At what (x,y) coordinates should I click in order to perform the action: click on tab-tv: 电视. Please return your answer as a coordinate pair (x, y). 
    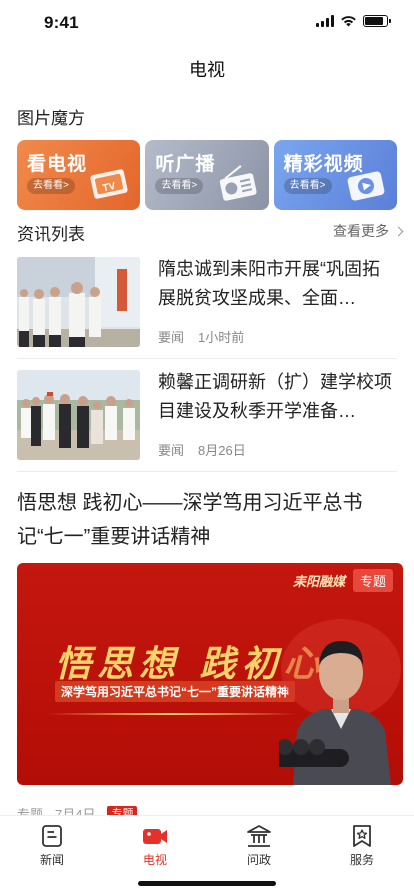
    Looking at the image, I should click on (155, 846).